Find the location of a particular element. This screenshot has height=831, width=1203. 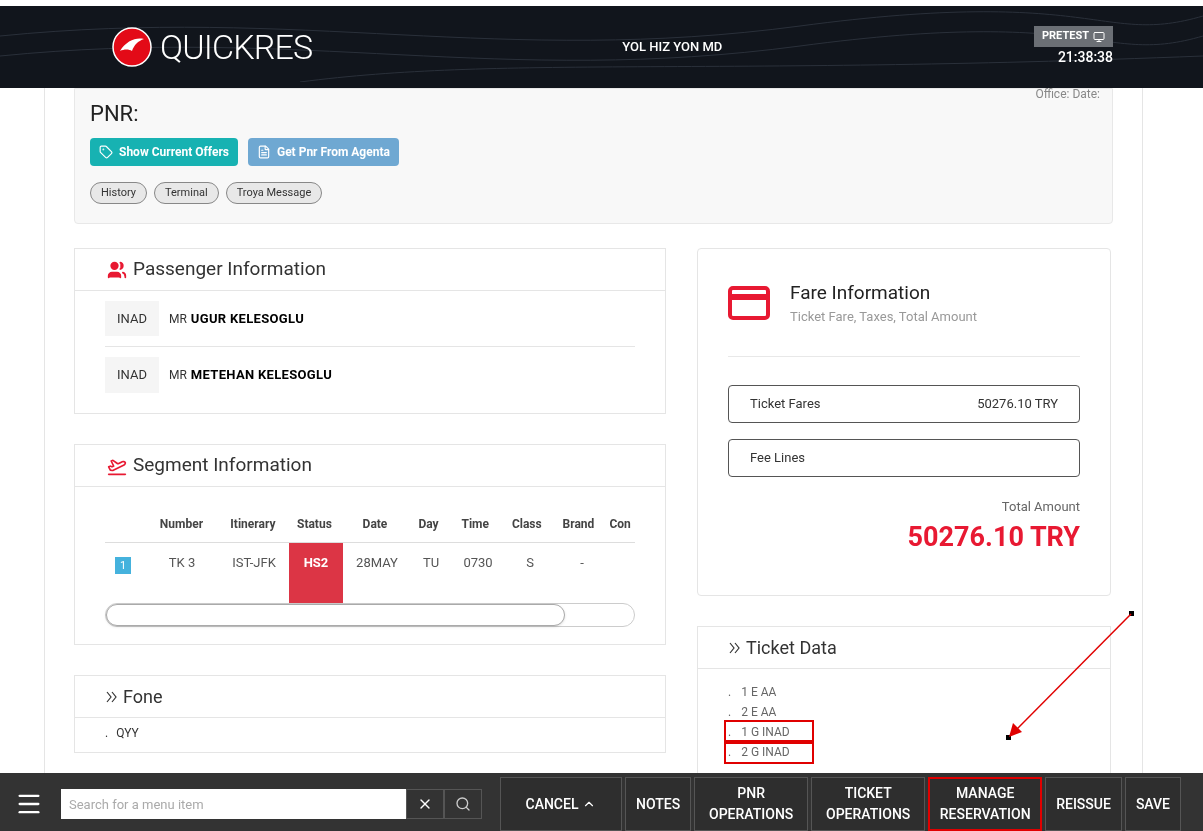

office-date-label: Office: Date: is located at coordinates (1067, 94).